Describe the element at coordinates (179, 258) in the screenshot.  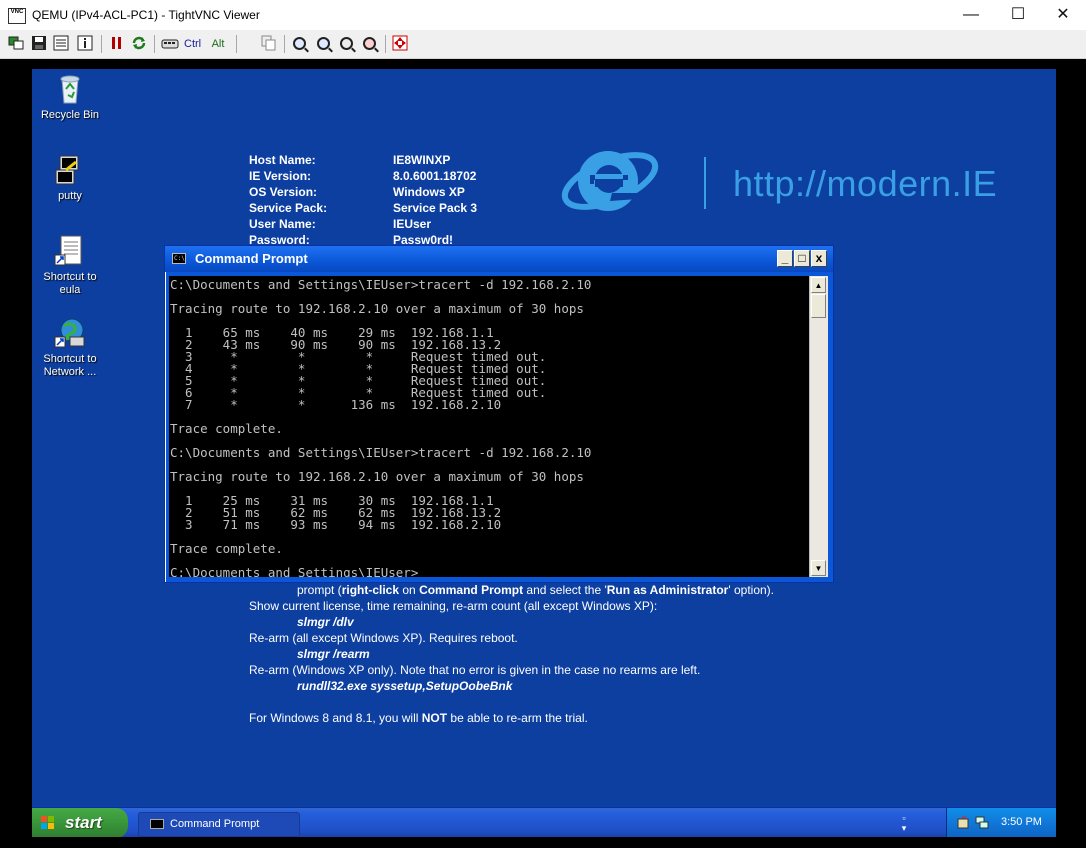
I see `command-prompt-icon: C:\` at that location.